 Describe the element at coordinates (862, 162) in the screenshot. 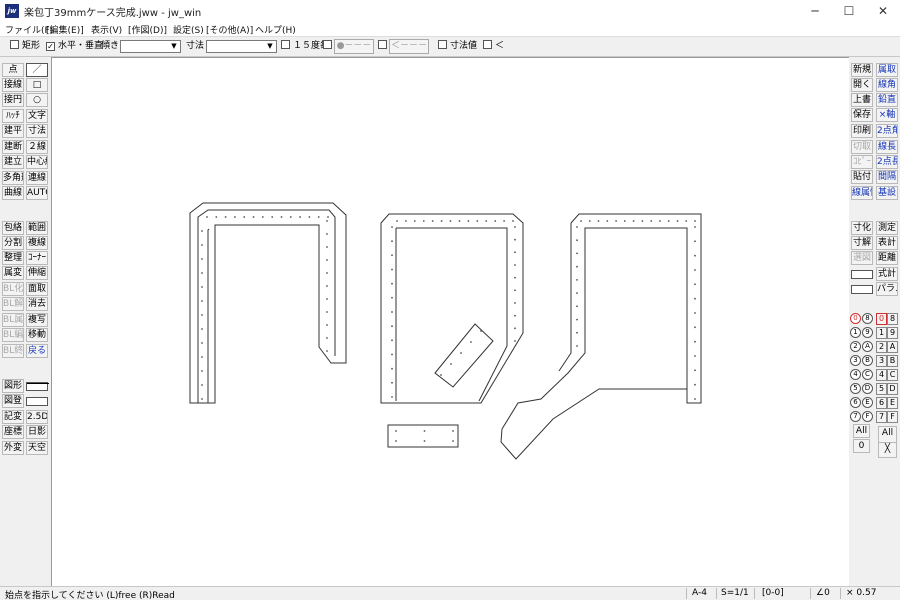

I see `tool-r0-6: ｺﾋﾟｰ` at that location.